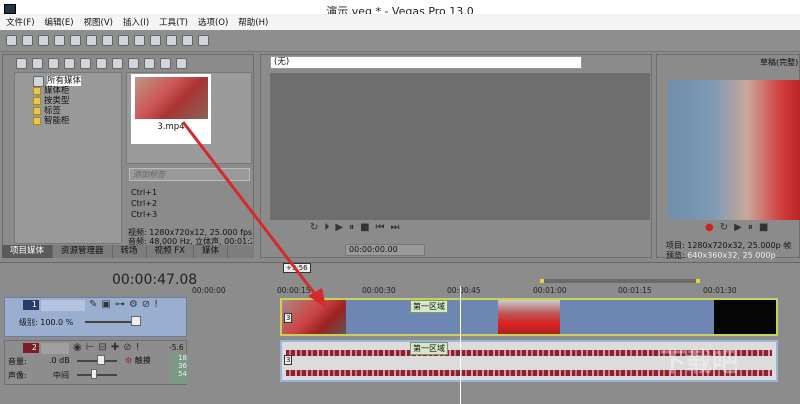  What do you see at coordinates (85, 63) in the screenshot?
I see `search-media-icon` at bounding box center [85, 63].